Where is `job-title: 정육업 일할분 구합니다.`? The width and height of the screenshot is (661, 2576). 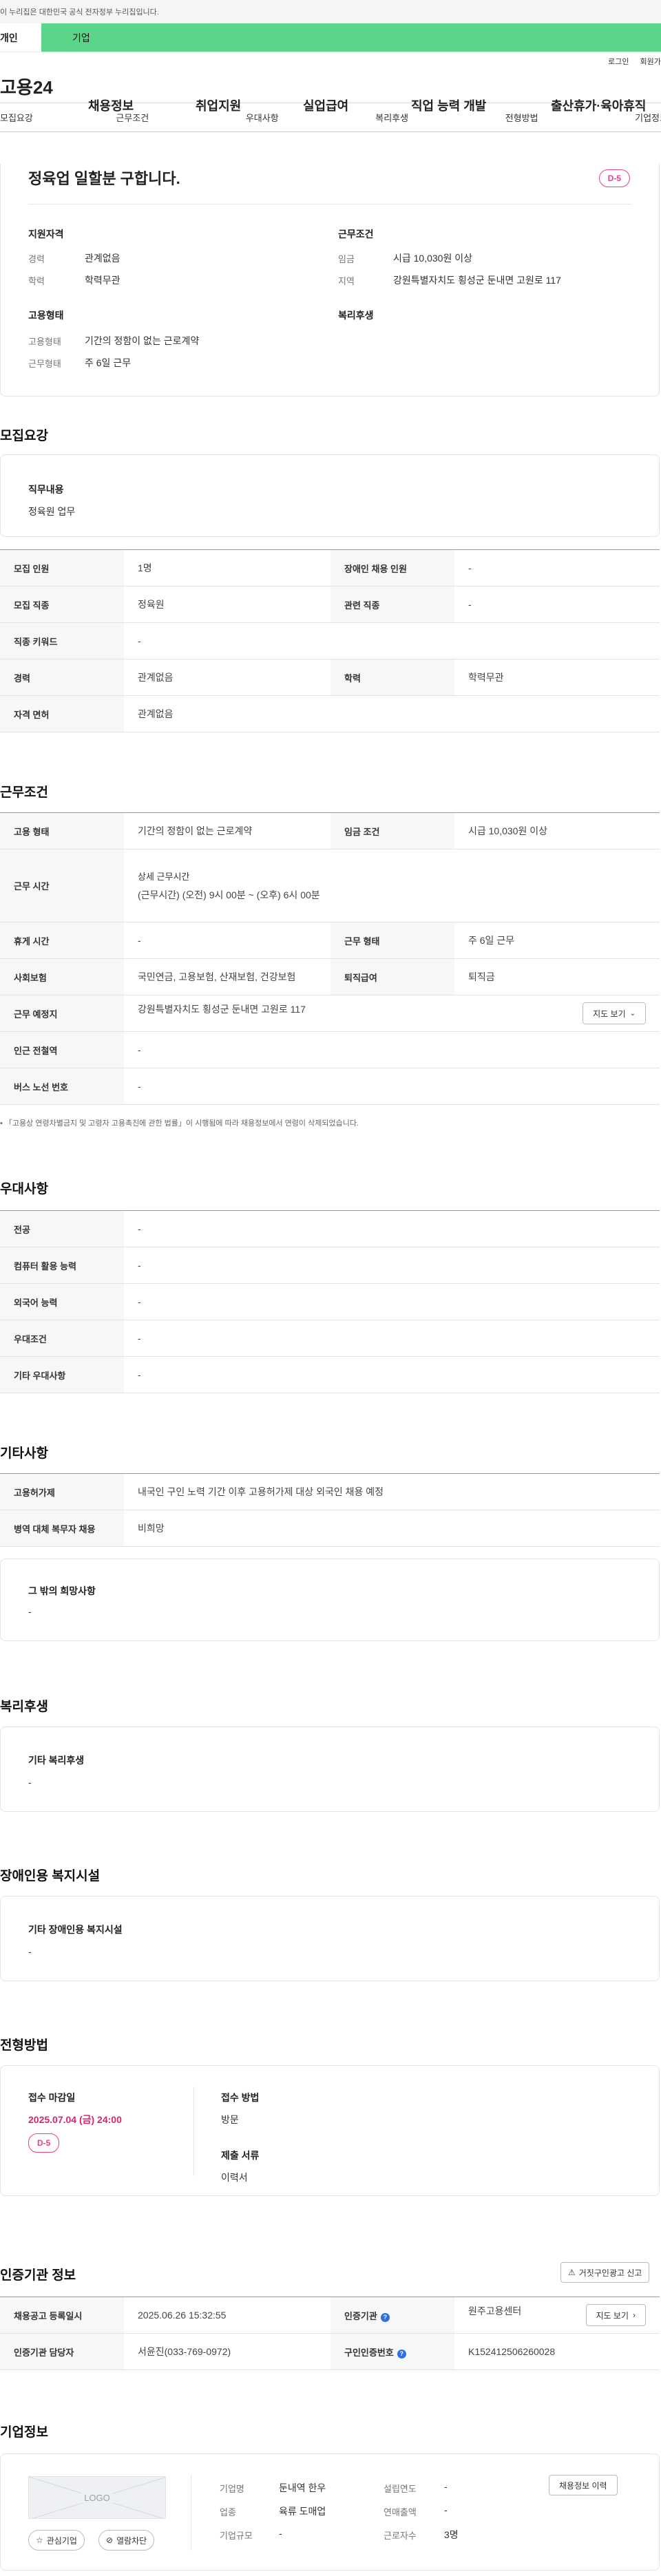 job-title: 정육업 일할분 구합니다. is located at coordinates (104, 179).